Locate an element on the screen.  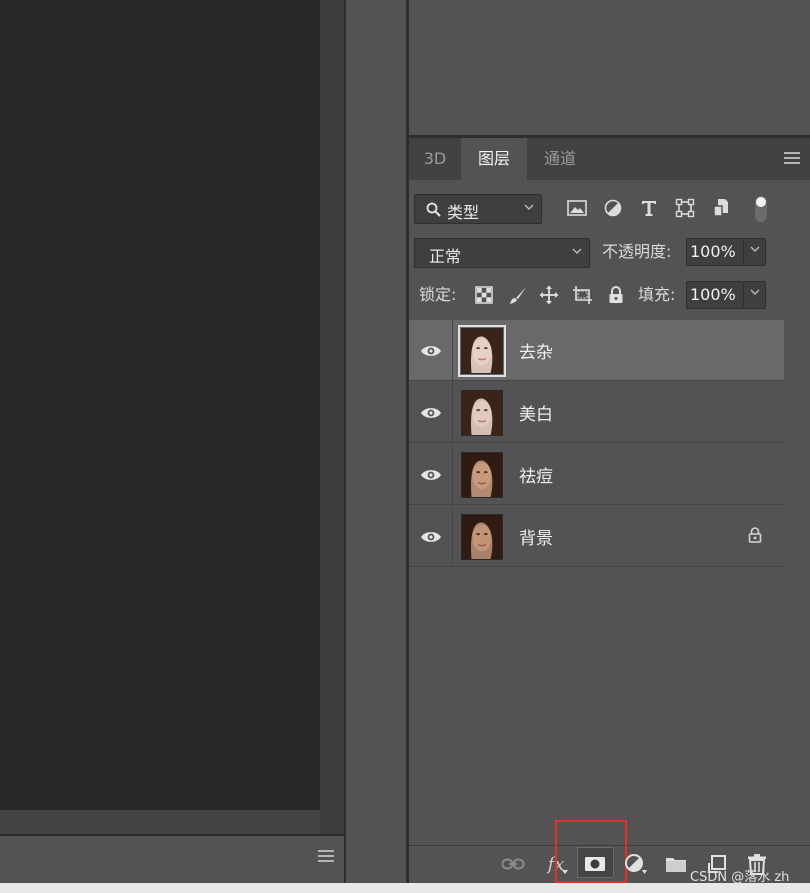
layer-name: 去杂 is located at coordinates (536, 353).